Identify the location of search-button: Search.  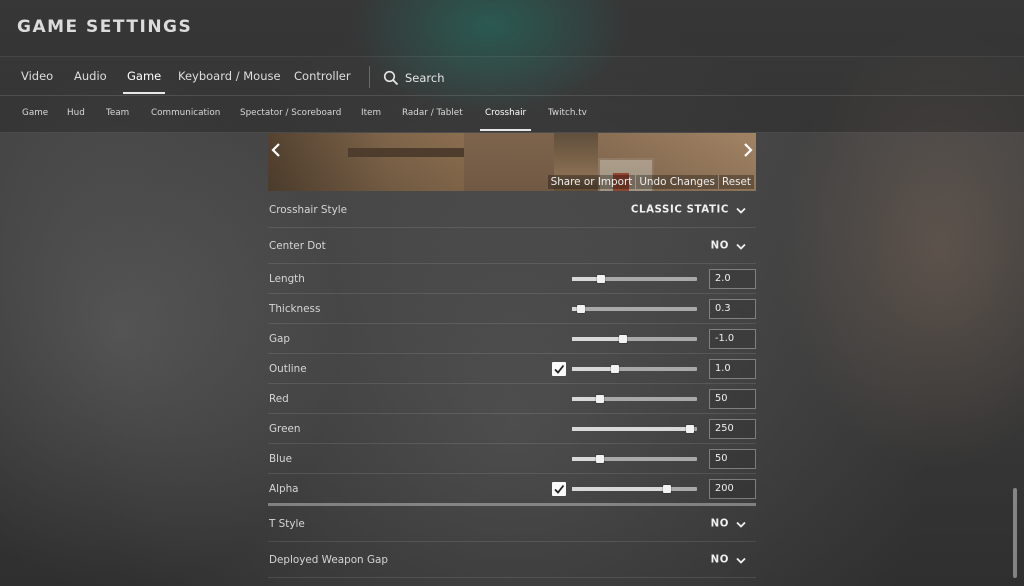
(414, 78).